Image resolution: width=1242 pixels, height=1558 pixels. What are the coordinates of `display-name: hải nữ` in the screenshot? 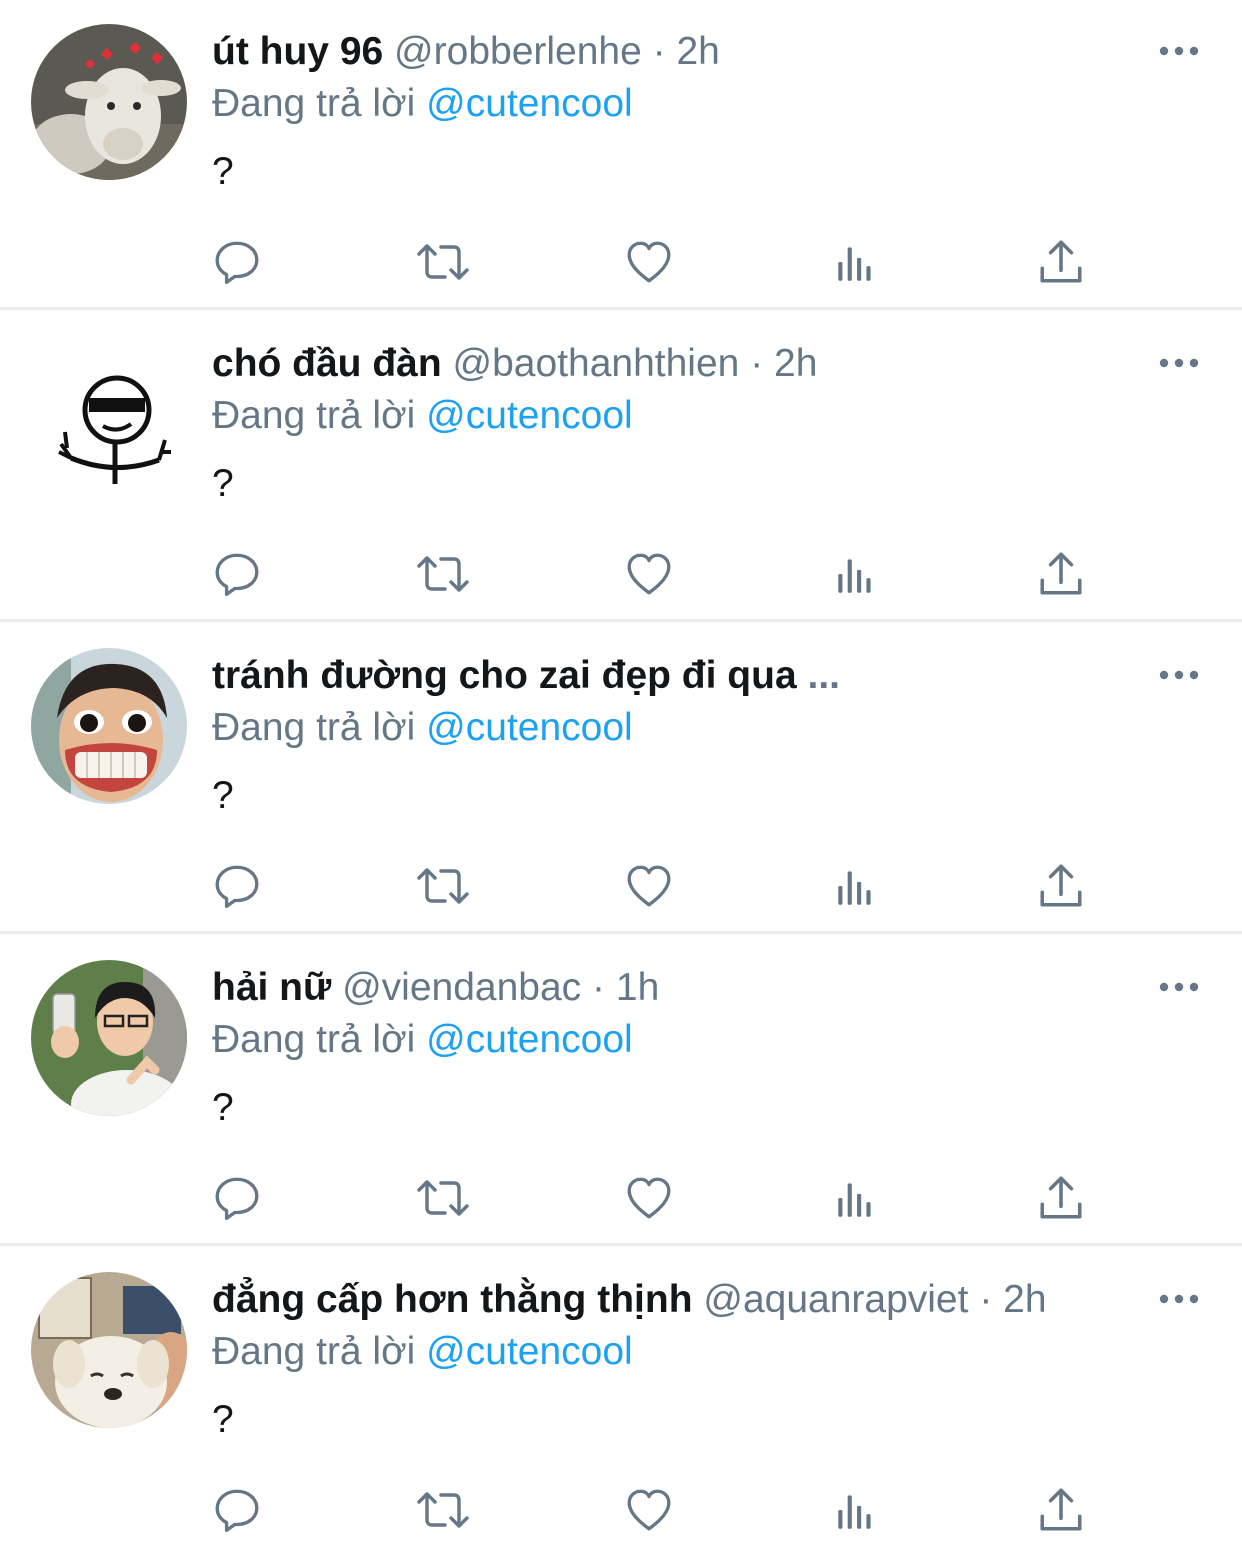 It's located at (271, 987).